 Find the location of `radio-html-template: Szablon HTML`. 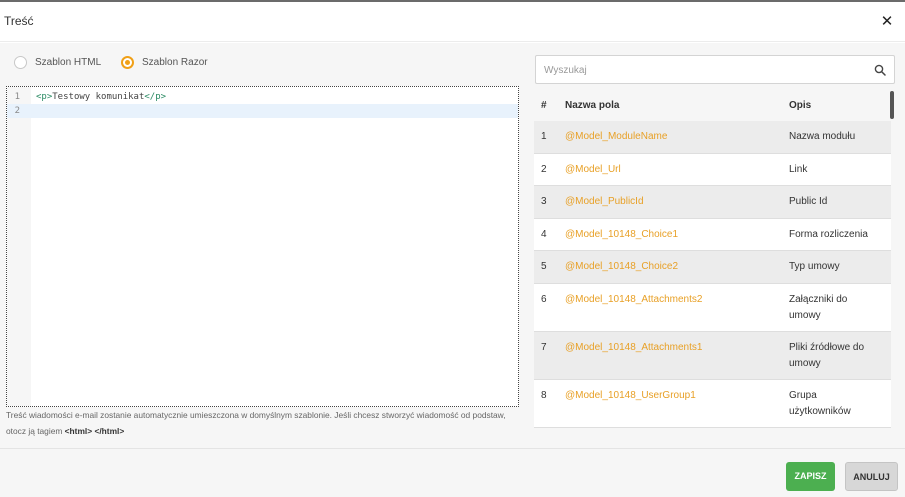

radio-html-template: Szablon HTML is located at coordinates (57, 62).